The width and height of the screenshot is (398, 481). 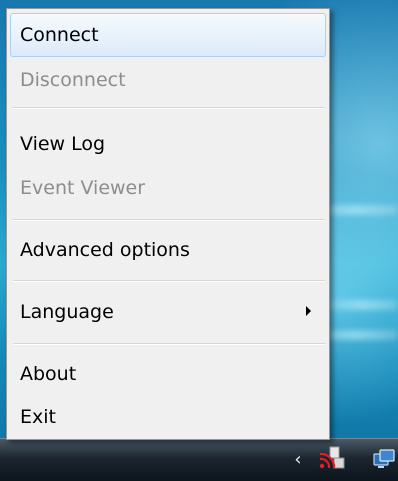 What do you see at coordinates (83, 188) in the screenshot?
I see `menu-item-label: Event Viewer` at bounding box center [83, 188].